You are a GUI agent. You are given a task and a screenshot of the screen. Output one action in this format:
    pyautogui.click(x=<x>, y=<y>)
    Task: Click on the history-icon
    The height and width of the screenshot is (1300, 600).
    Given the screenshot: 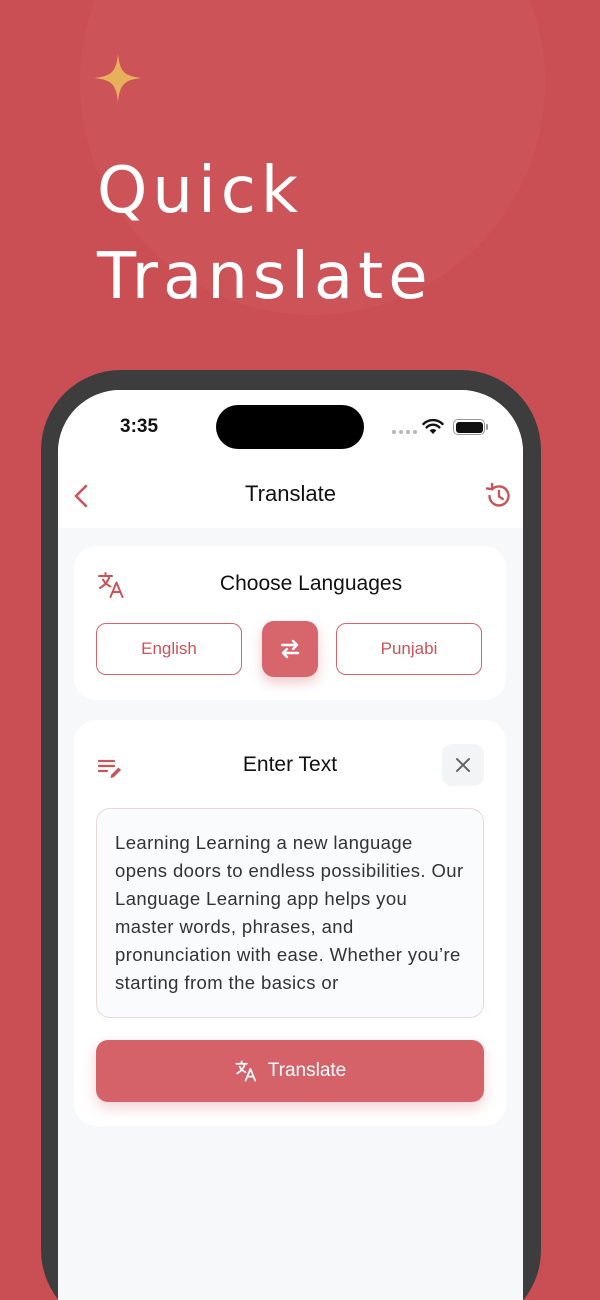 What is the action you would take?
    pyautogui.click(x=498, y=496)
    